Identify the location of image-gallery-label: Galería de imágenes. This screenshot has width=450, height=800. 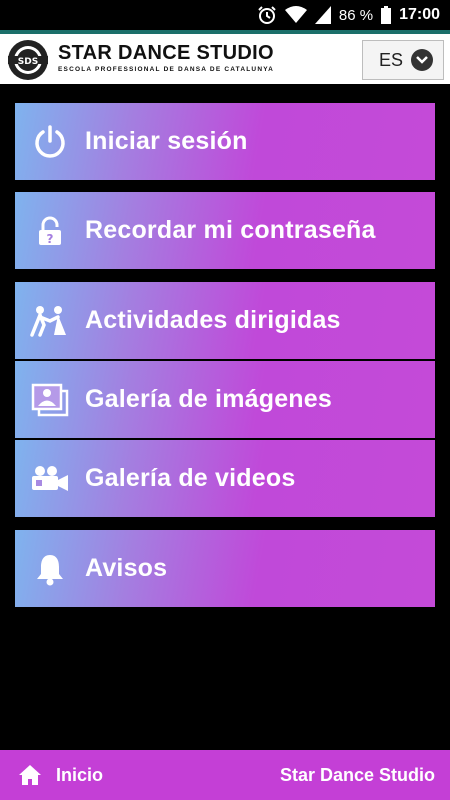
(208, 399).